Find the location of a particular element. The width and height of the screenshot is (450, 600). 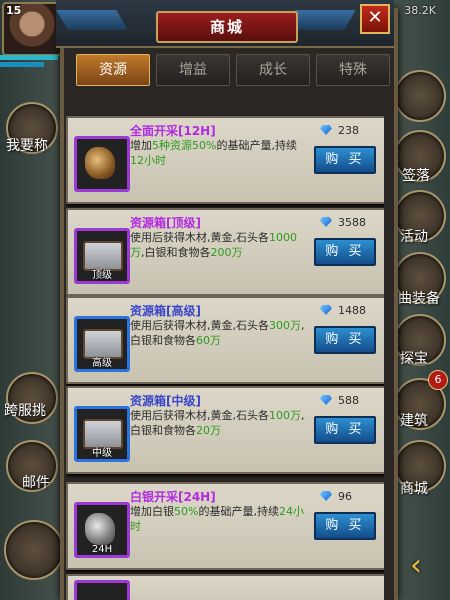

sidebar-right-label-1: 签落 is located at coordinates (416, 176).